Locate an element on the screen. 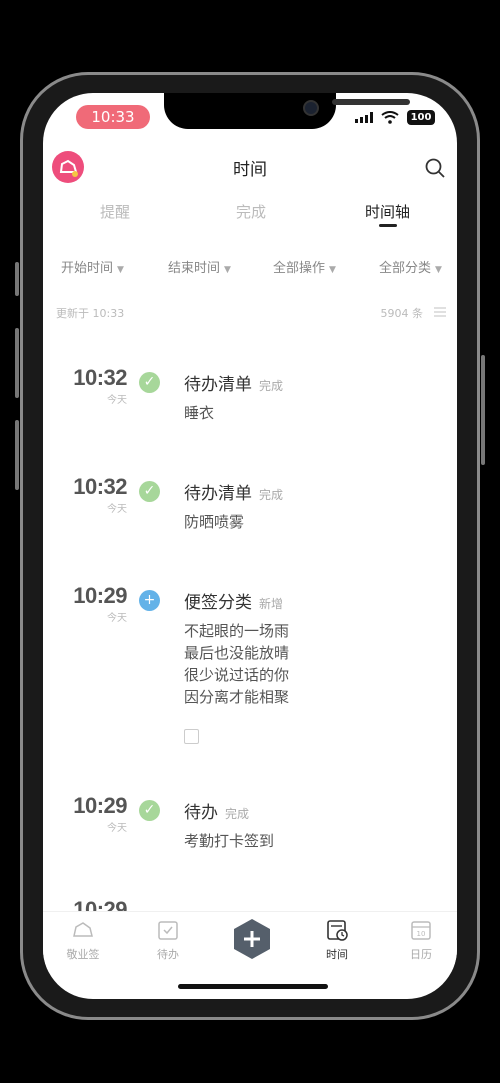 This screenshot has height=1083, width=500. content-line: 最后也没能放晴 is located at coordinates (237, 653).